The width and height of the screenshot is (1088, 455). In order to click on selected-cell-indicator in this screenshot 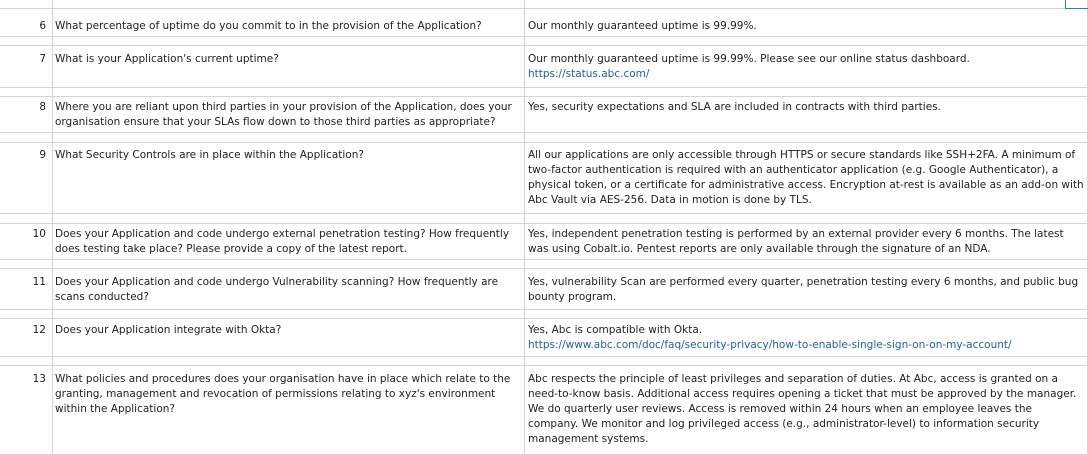, I will do `click(1076, 4)`.